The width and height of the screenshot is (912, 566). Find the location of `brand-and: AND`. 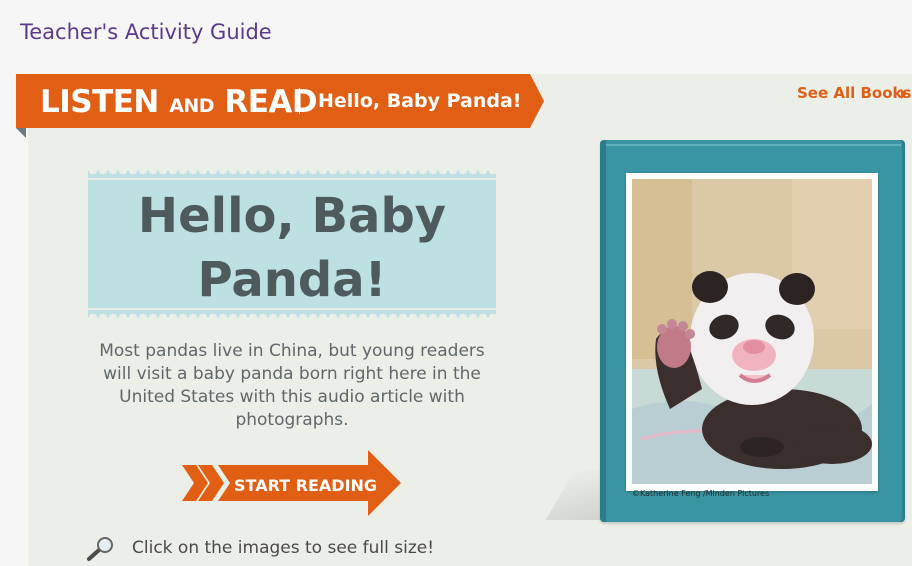

brand-and: AND is located at coordinates (192, 106).